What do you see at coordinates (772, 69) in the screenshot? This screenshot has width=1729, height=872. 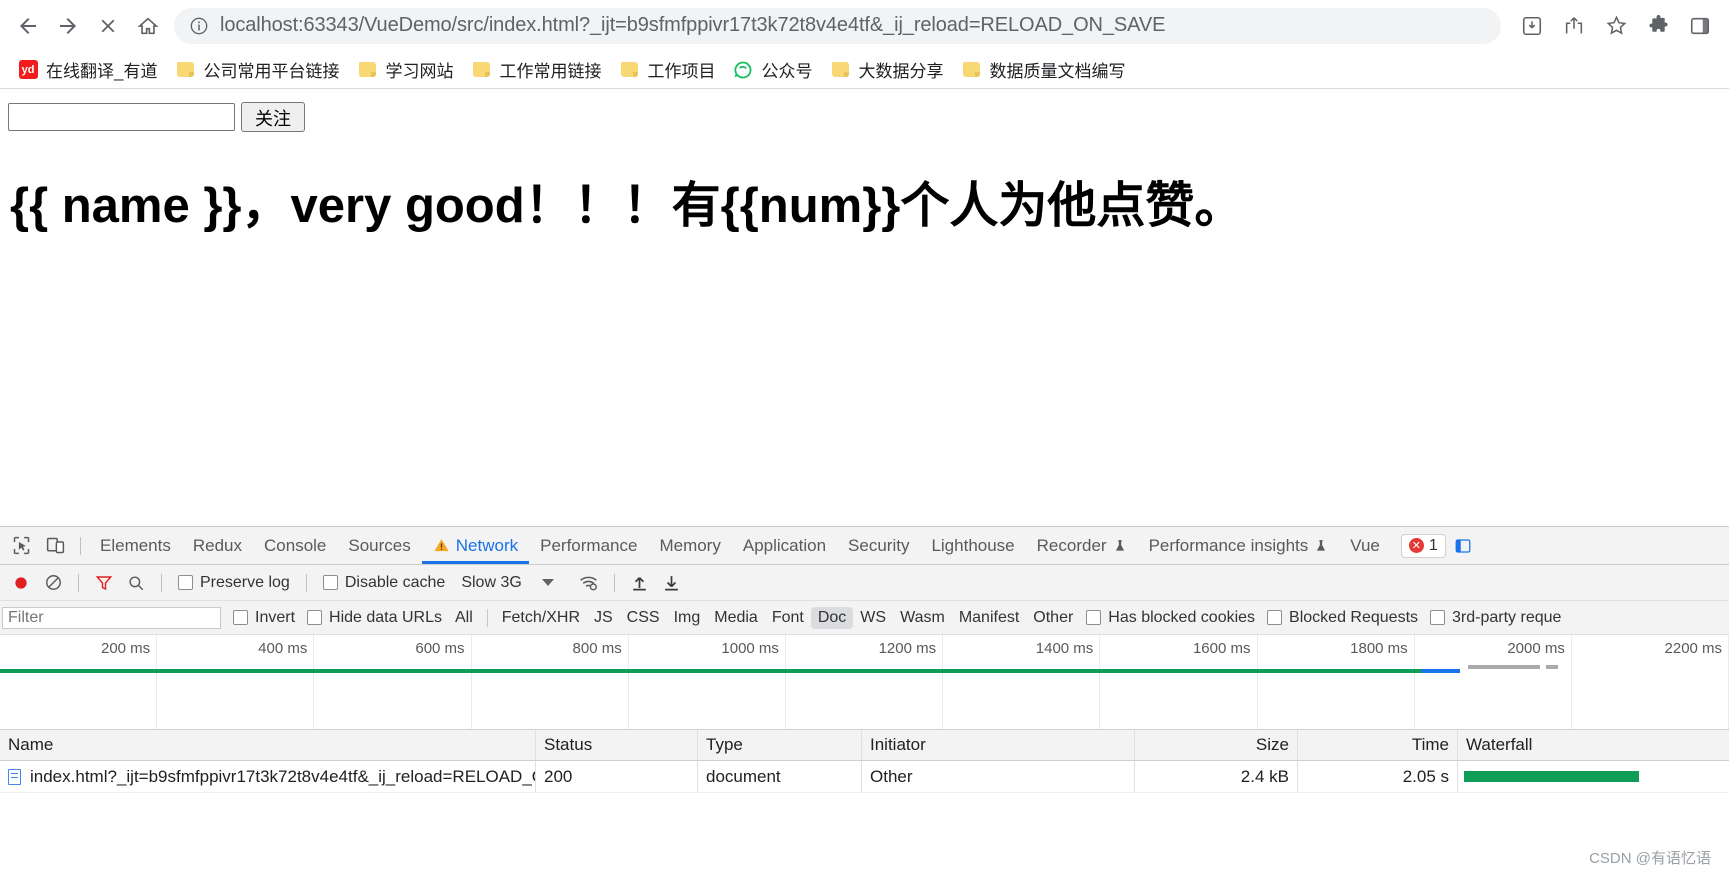 I see `bookmark-item-5: 公众号` at bounding box center [772, 69].